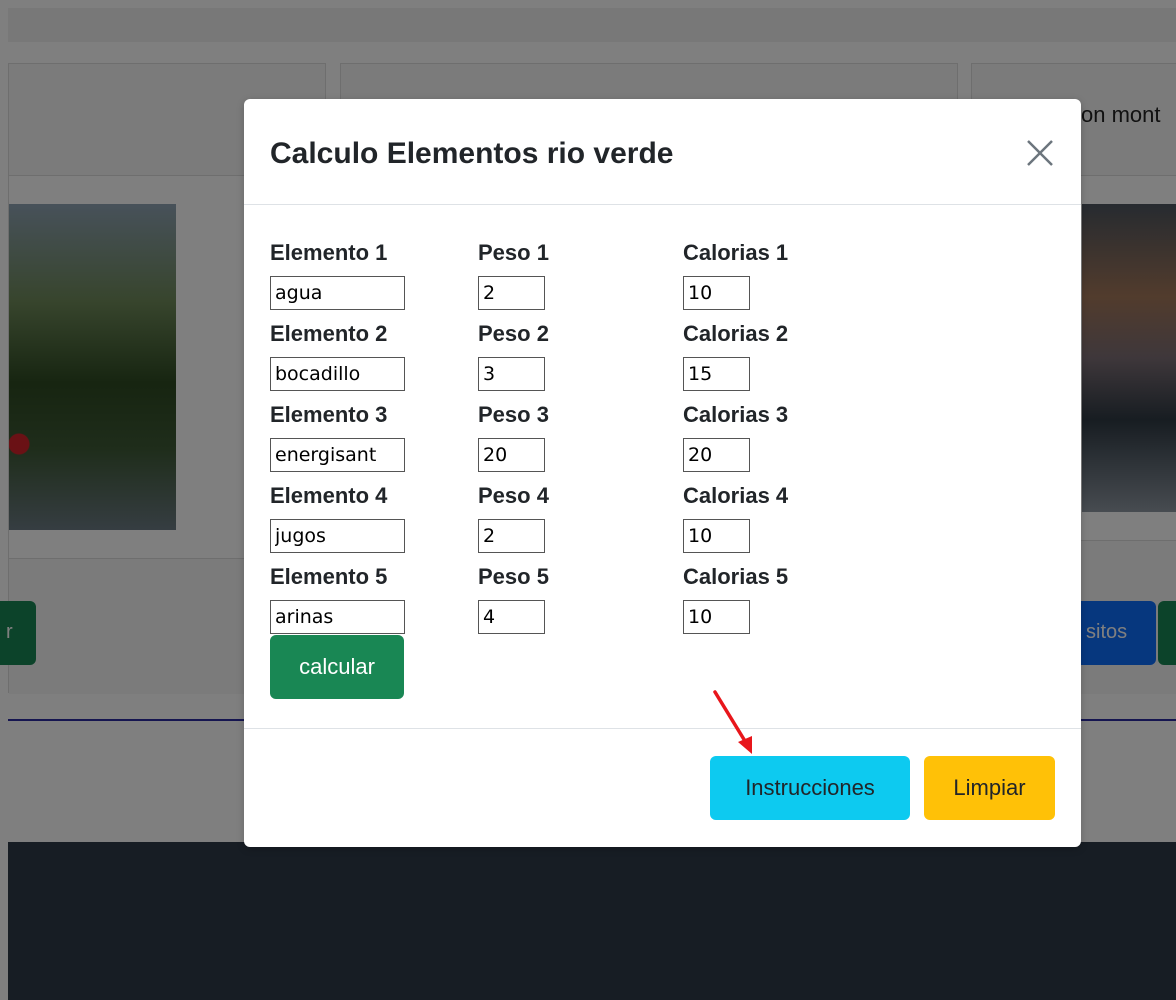 The height and width of the screenshot is (1000, 1176). What do you see at coordinates (511, 617) in the screenshot?
I see `peso-5-input` at bounding box center [511, 617].